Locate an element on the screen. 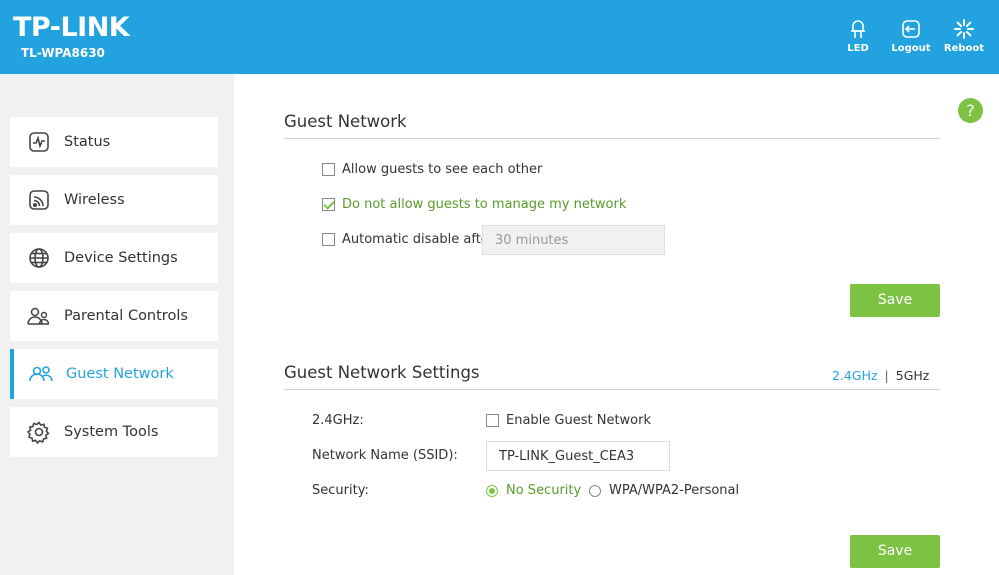  gear-icon is located at coordinates (39, 432).